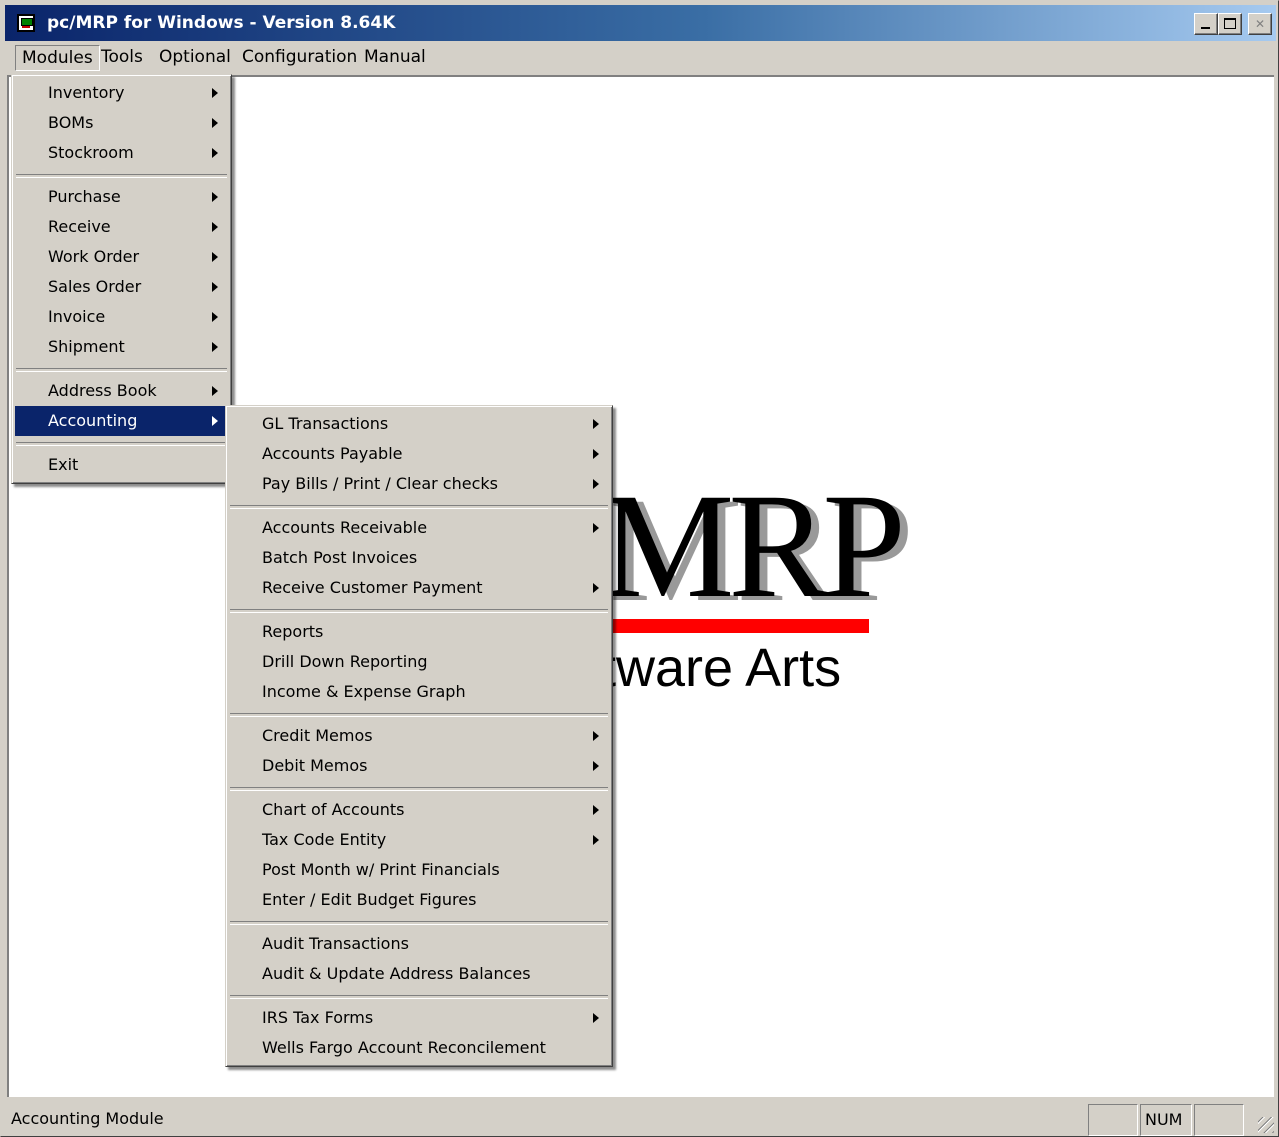 This screenshot has height=1137, width=1279. What do you see at coordinates (381, 869) in the screenshot?
I see `menu-item-label: Post Month w/ Print Financials` at bounding box center [381, 869].